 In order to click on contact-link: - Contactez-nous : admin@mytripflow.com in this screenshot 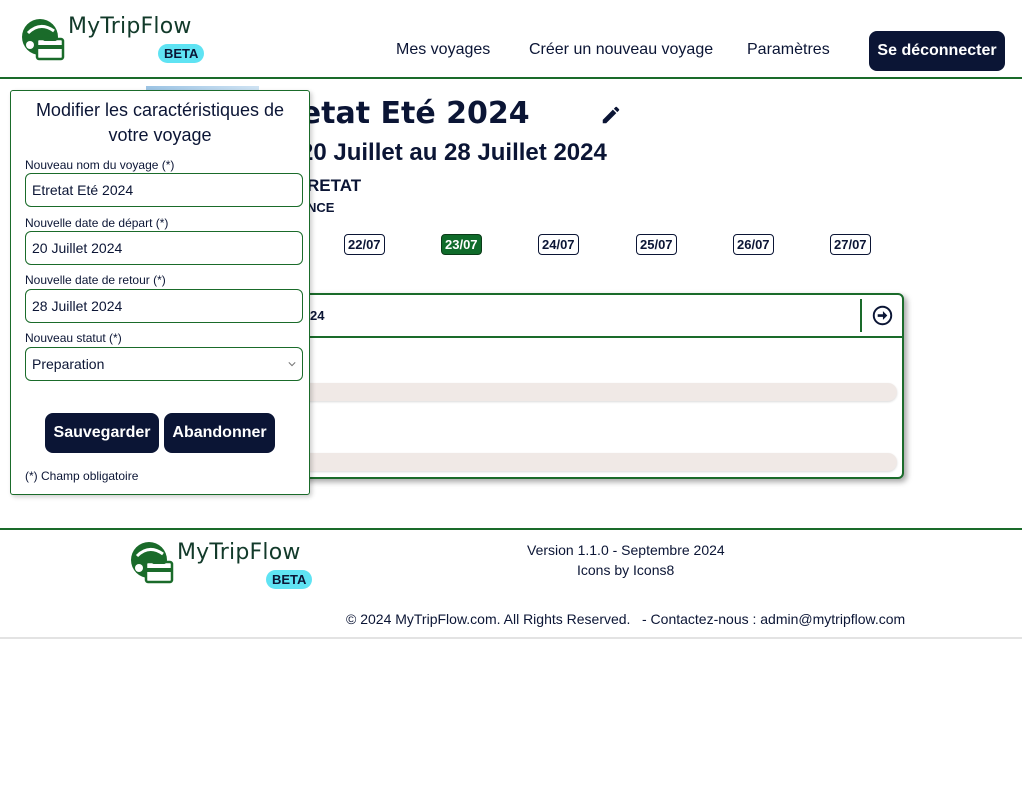, I will do `click(773, 619)`.